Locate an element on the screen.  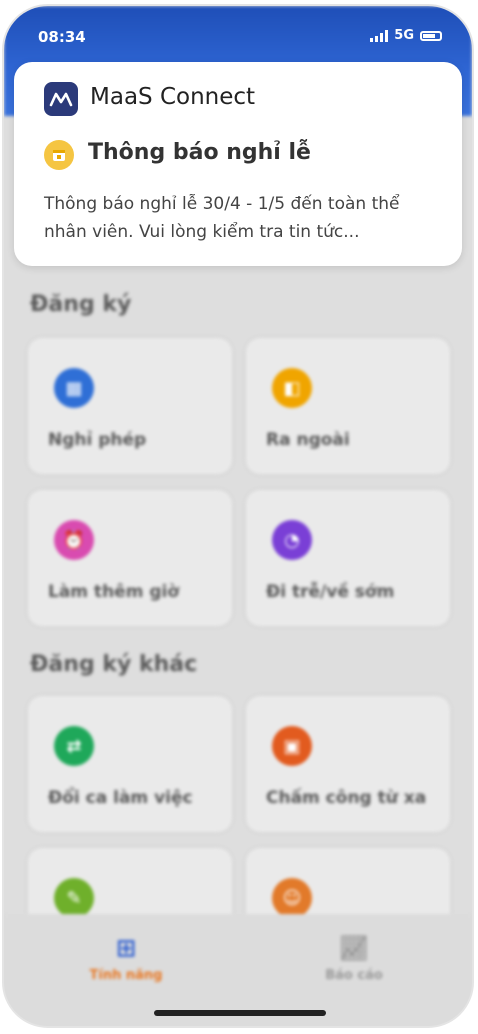
card-overtime-label: Làm thêm giờ is located at coordinates (114, 592).